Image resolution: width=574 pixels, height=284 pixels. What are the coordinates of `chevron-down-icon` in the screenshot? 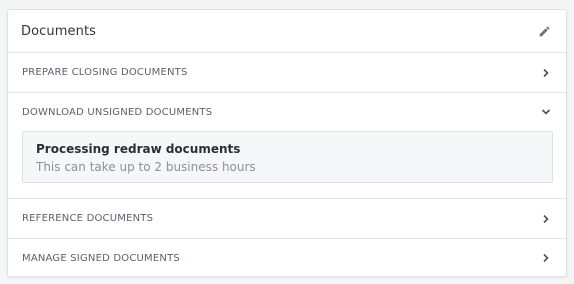 It's located at (546, 112).